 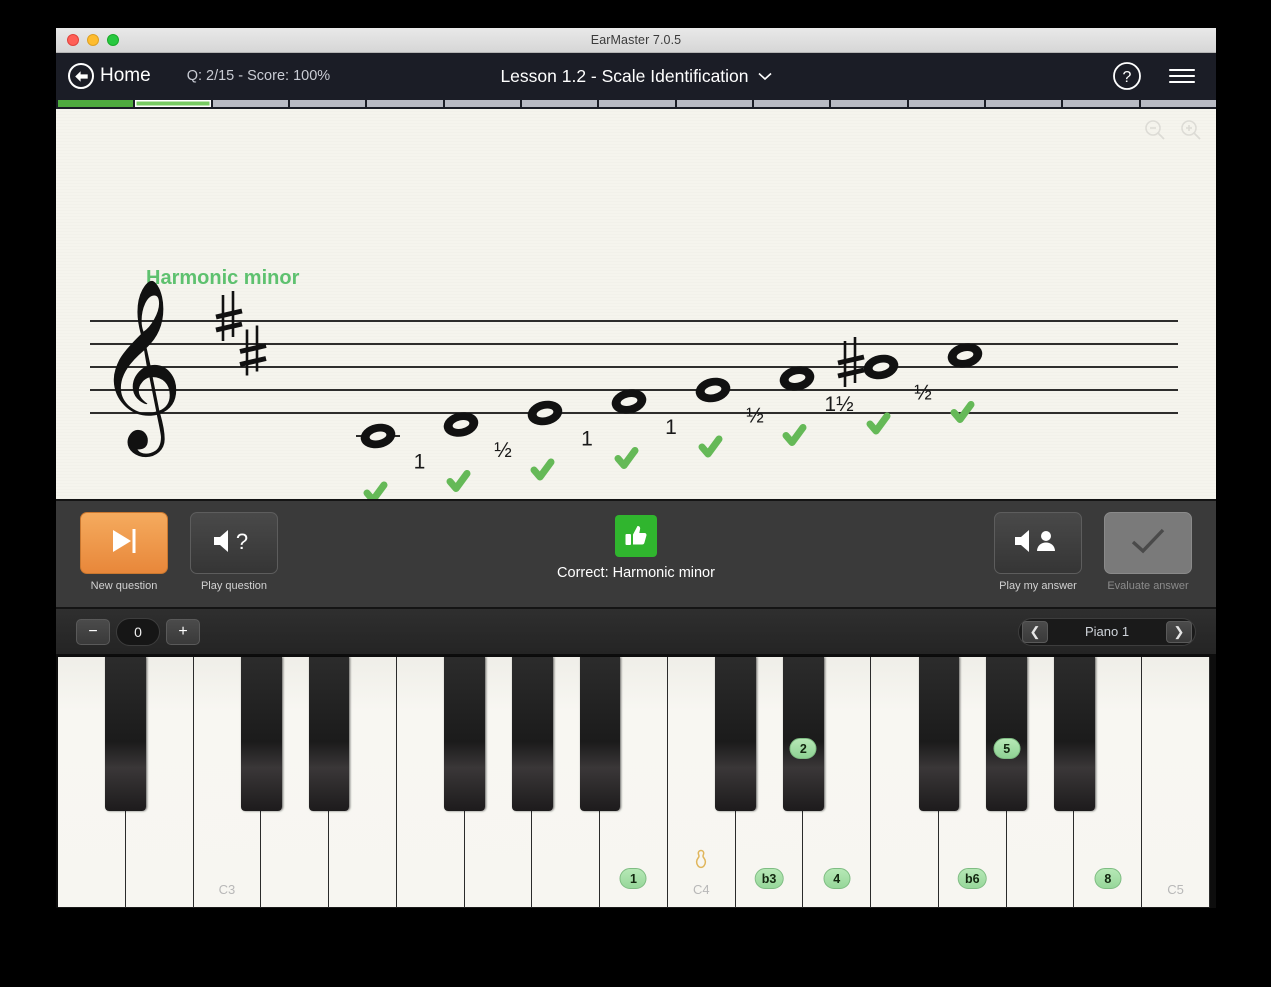 What do you see at coordinates (633, 878) in the screenshot?
I see `degree-badge-1: 1` at bounding box center [633, 878].